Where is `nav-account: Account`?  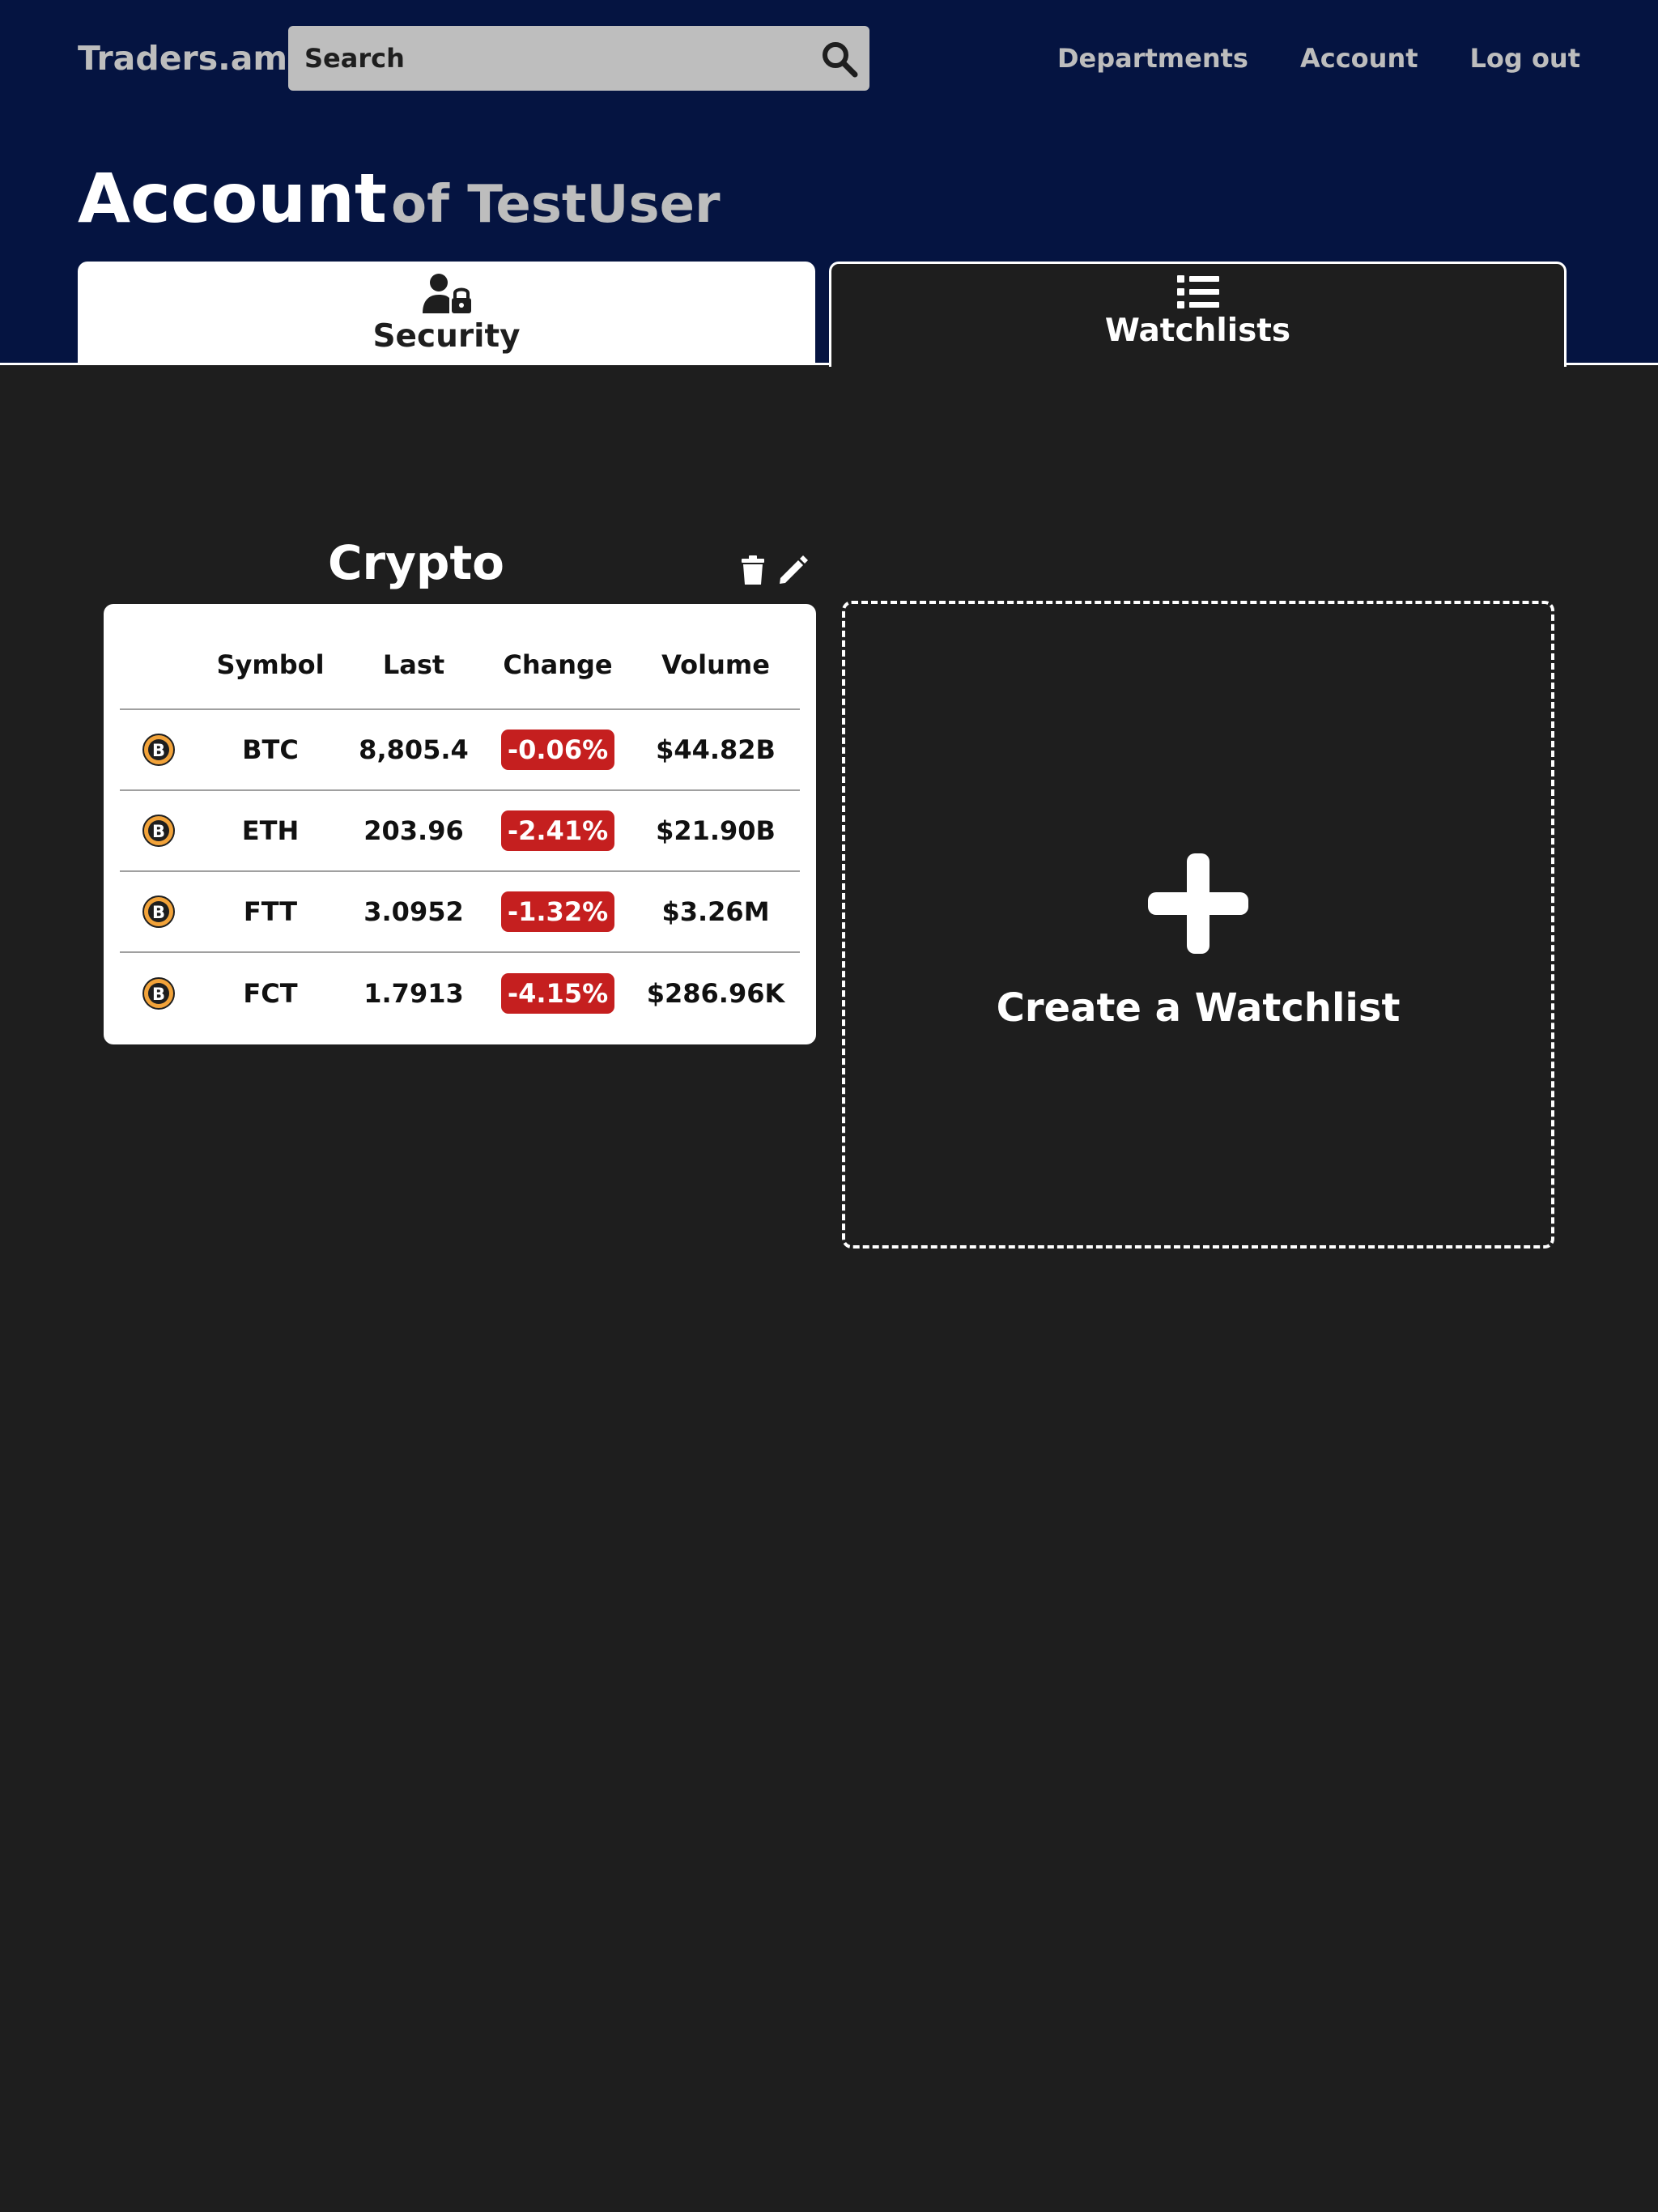 nav-account: Account is located at coordinates (1359, 58).